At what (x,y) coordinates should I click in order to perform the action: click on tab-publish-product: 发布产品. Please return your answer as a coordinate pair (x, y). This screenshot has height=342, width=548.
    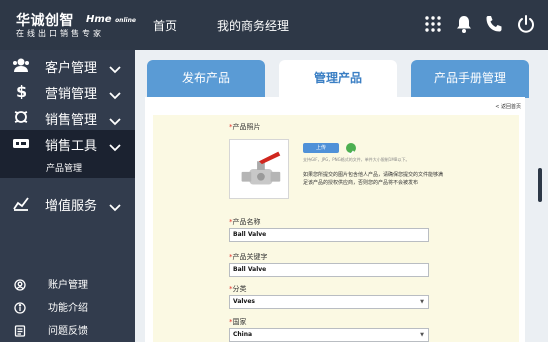
    Looking at the image, I should click on (206, 79).